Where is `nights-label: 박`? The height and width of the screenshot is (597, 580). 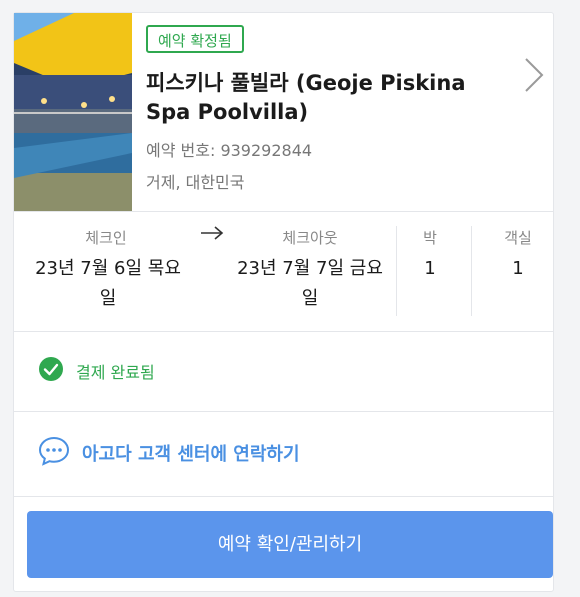
nights-label: 박 is located at coordinates (430, 238).